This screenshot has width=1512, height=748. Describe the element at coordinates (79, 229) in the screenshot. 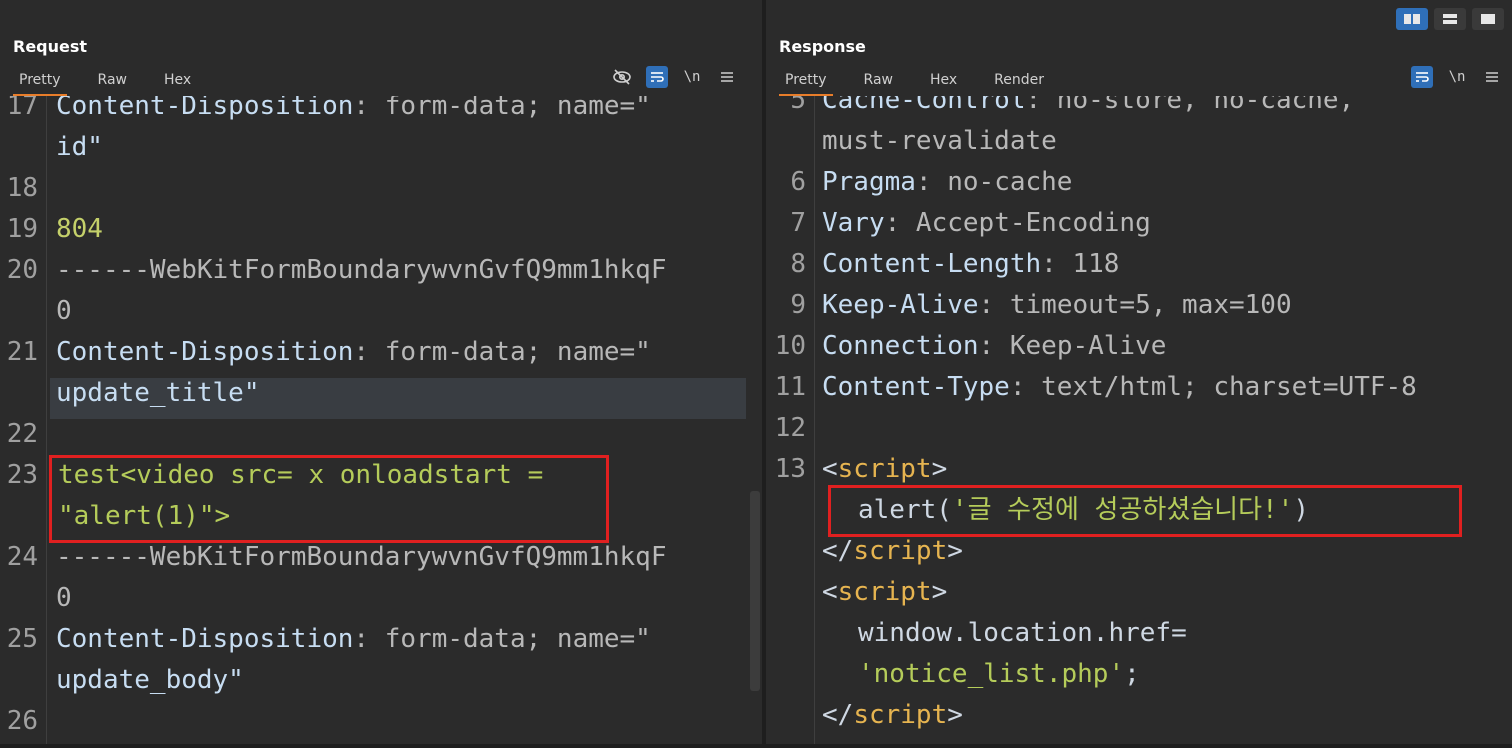

I see `code-line: 804` at that location.